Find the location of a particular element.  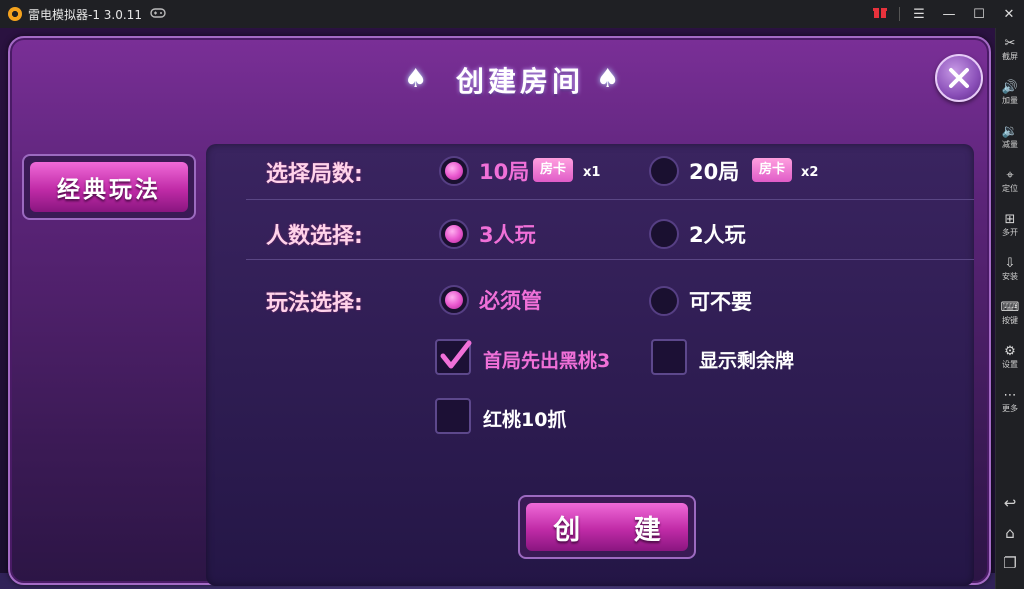

titlebar-divider is located at coordinates (899, 14).